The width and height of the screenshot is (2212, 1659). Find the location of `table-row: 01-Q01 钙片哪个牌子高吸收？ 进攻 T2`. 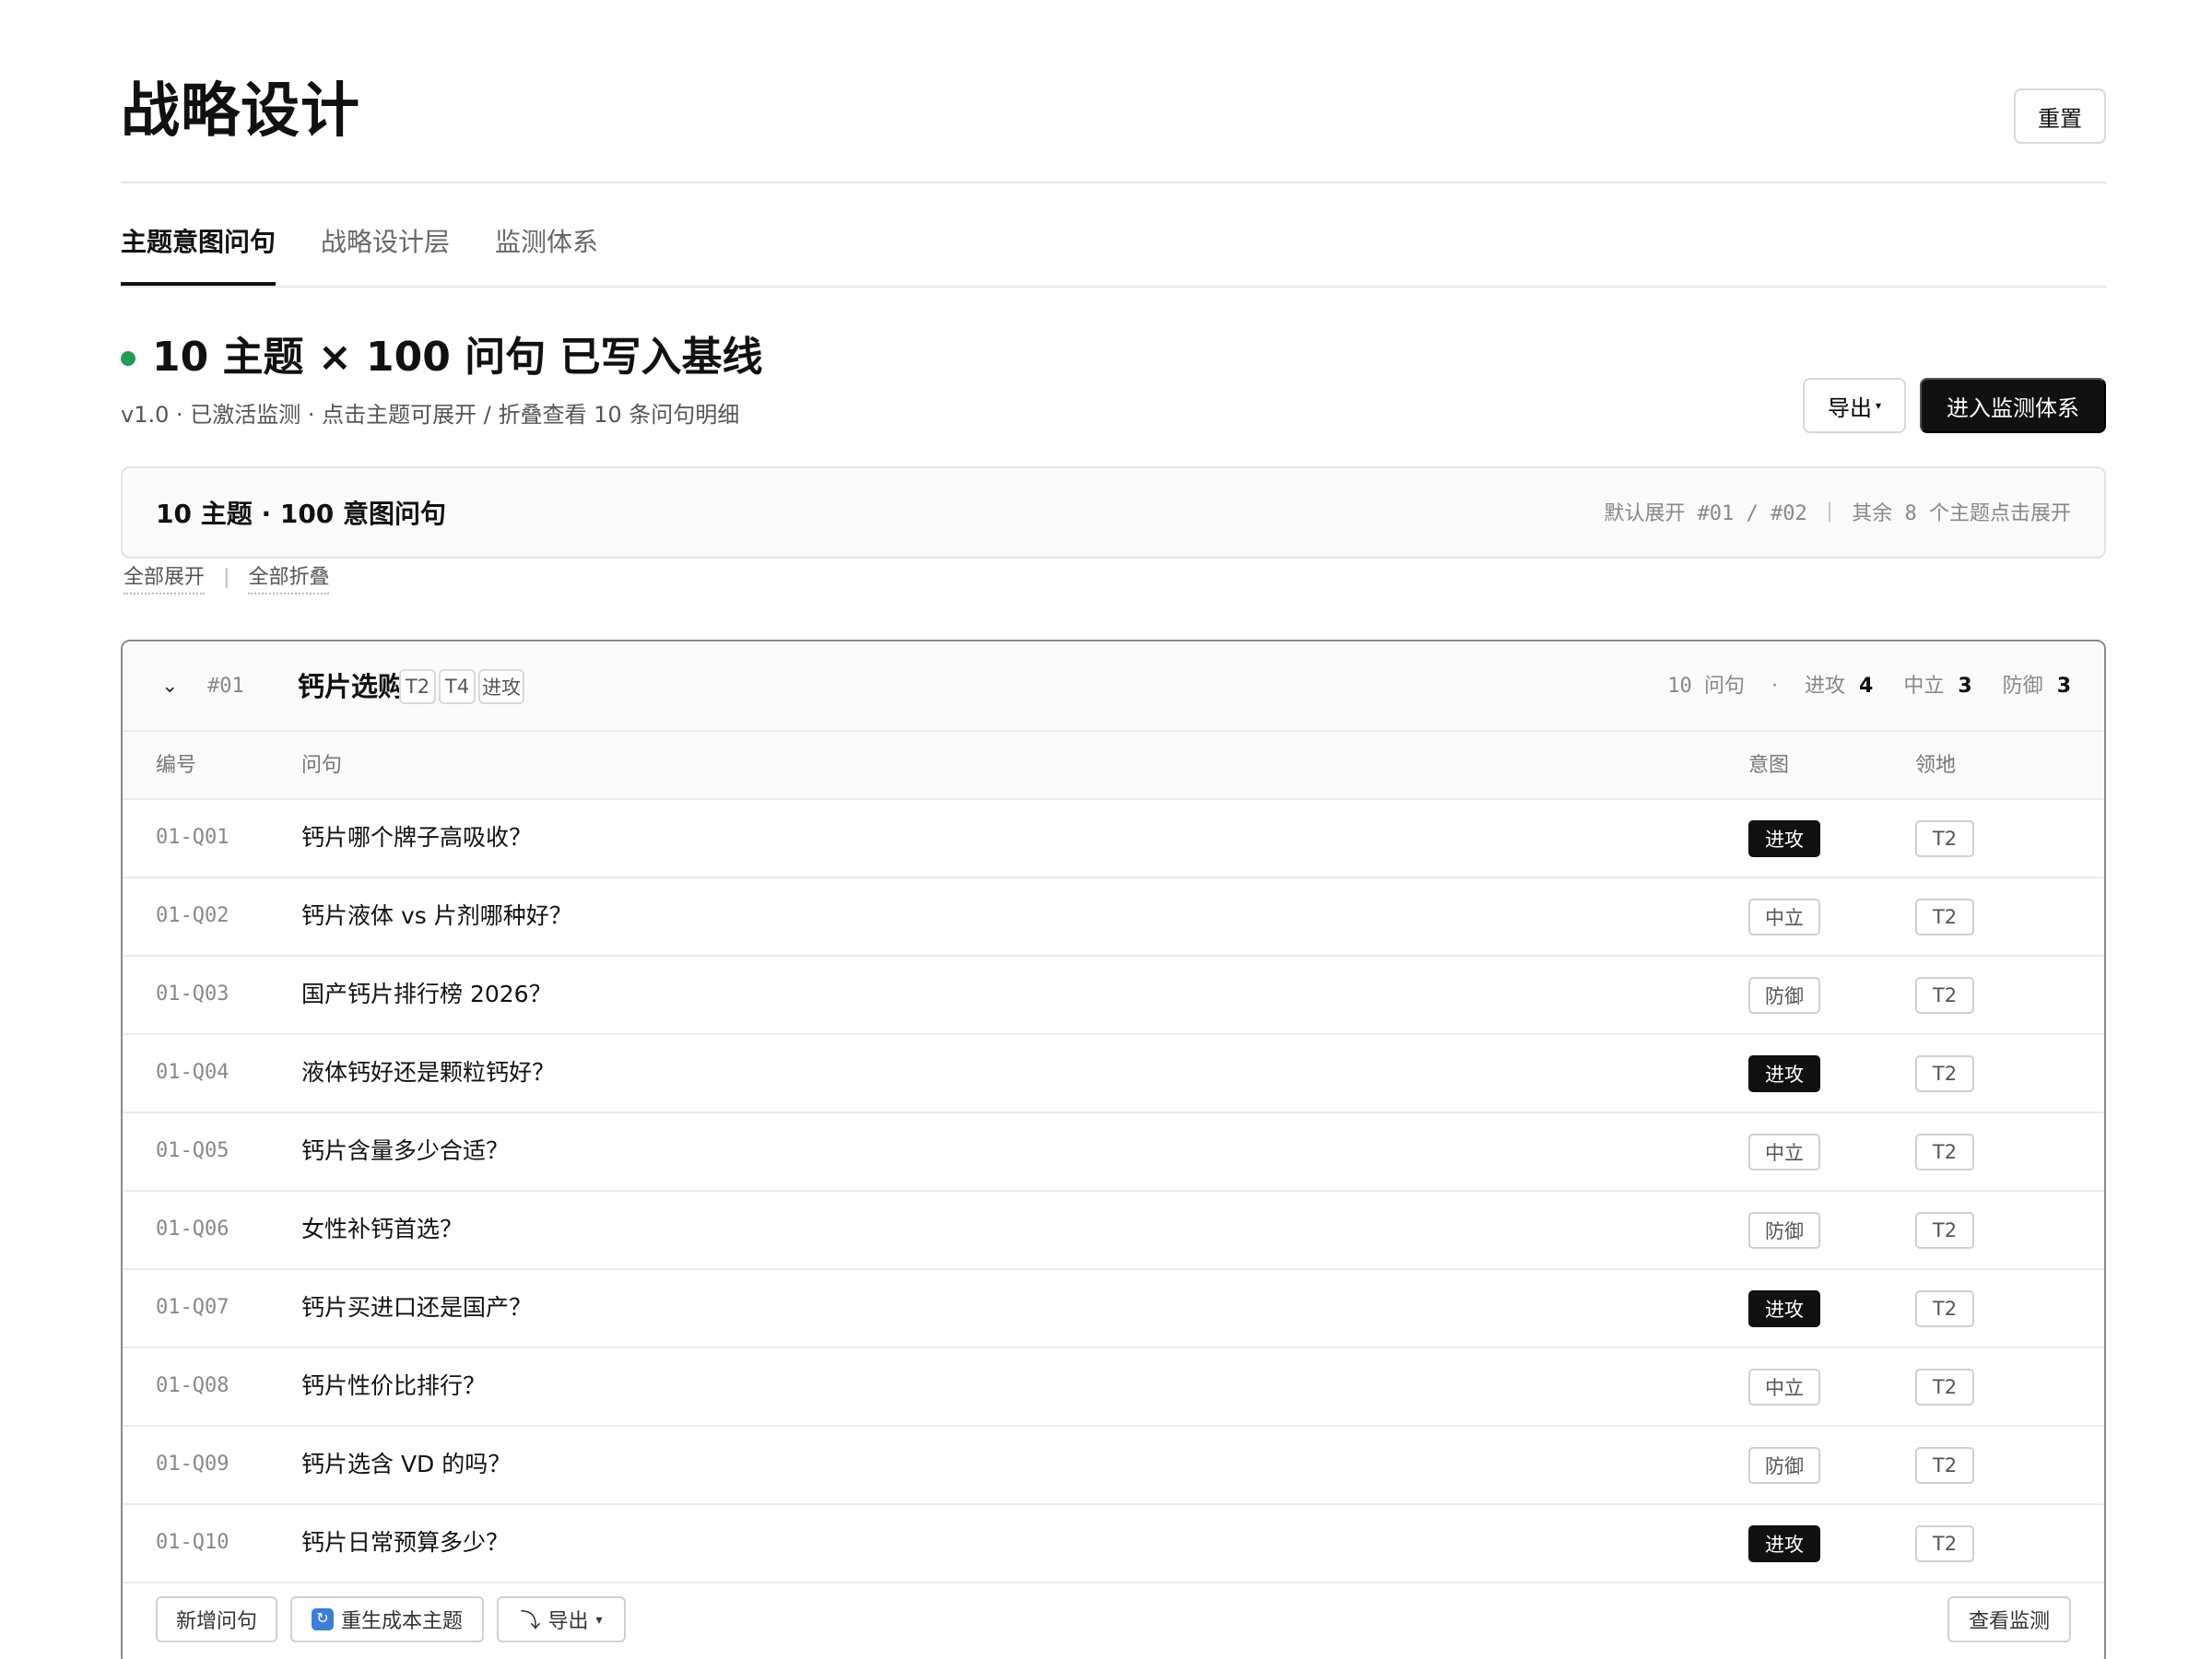

table-row: 01-Q01 钙片哪个牌子高吸收？ 进攻 T2 is located at coordinates (1113, 839).